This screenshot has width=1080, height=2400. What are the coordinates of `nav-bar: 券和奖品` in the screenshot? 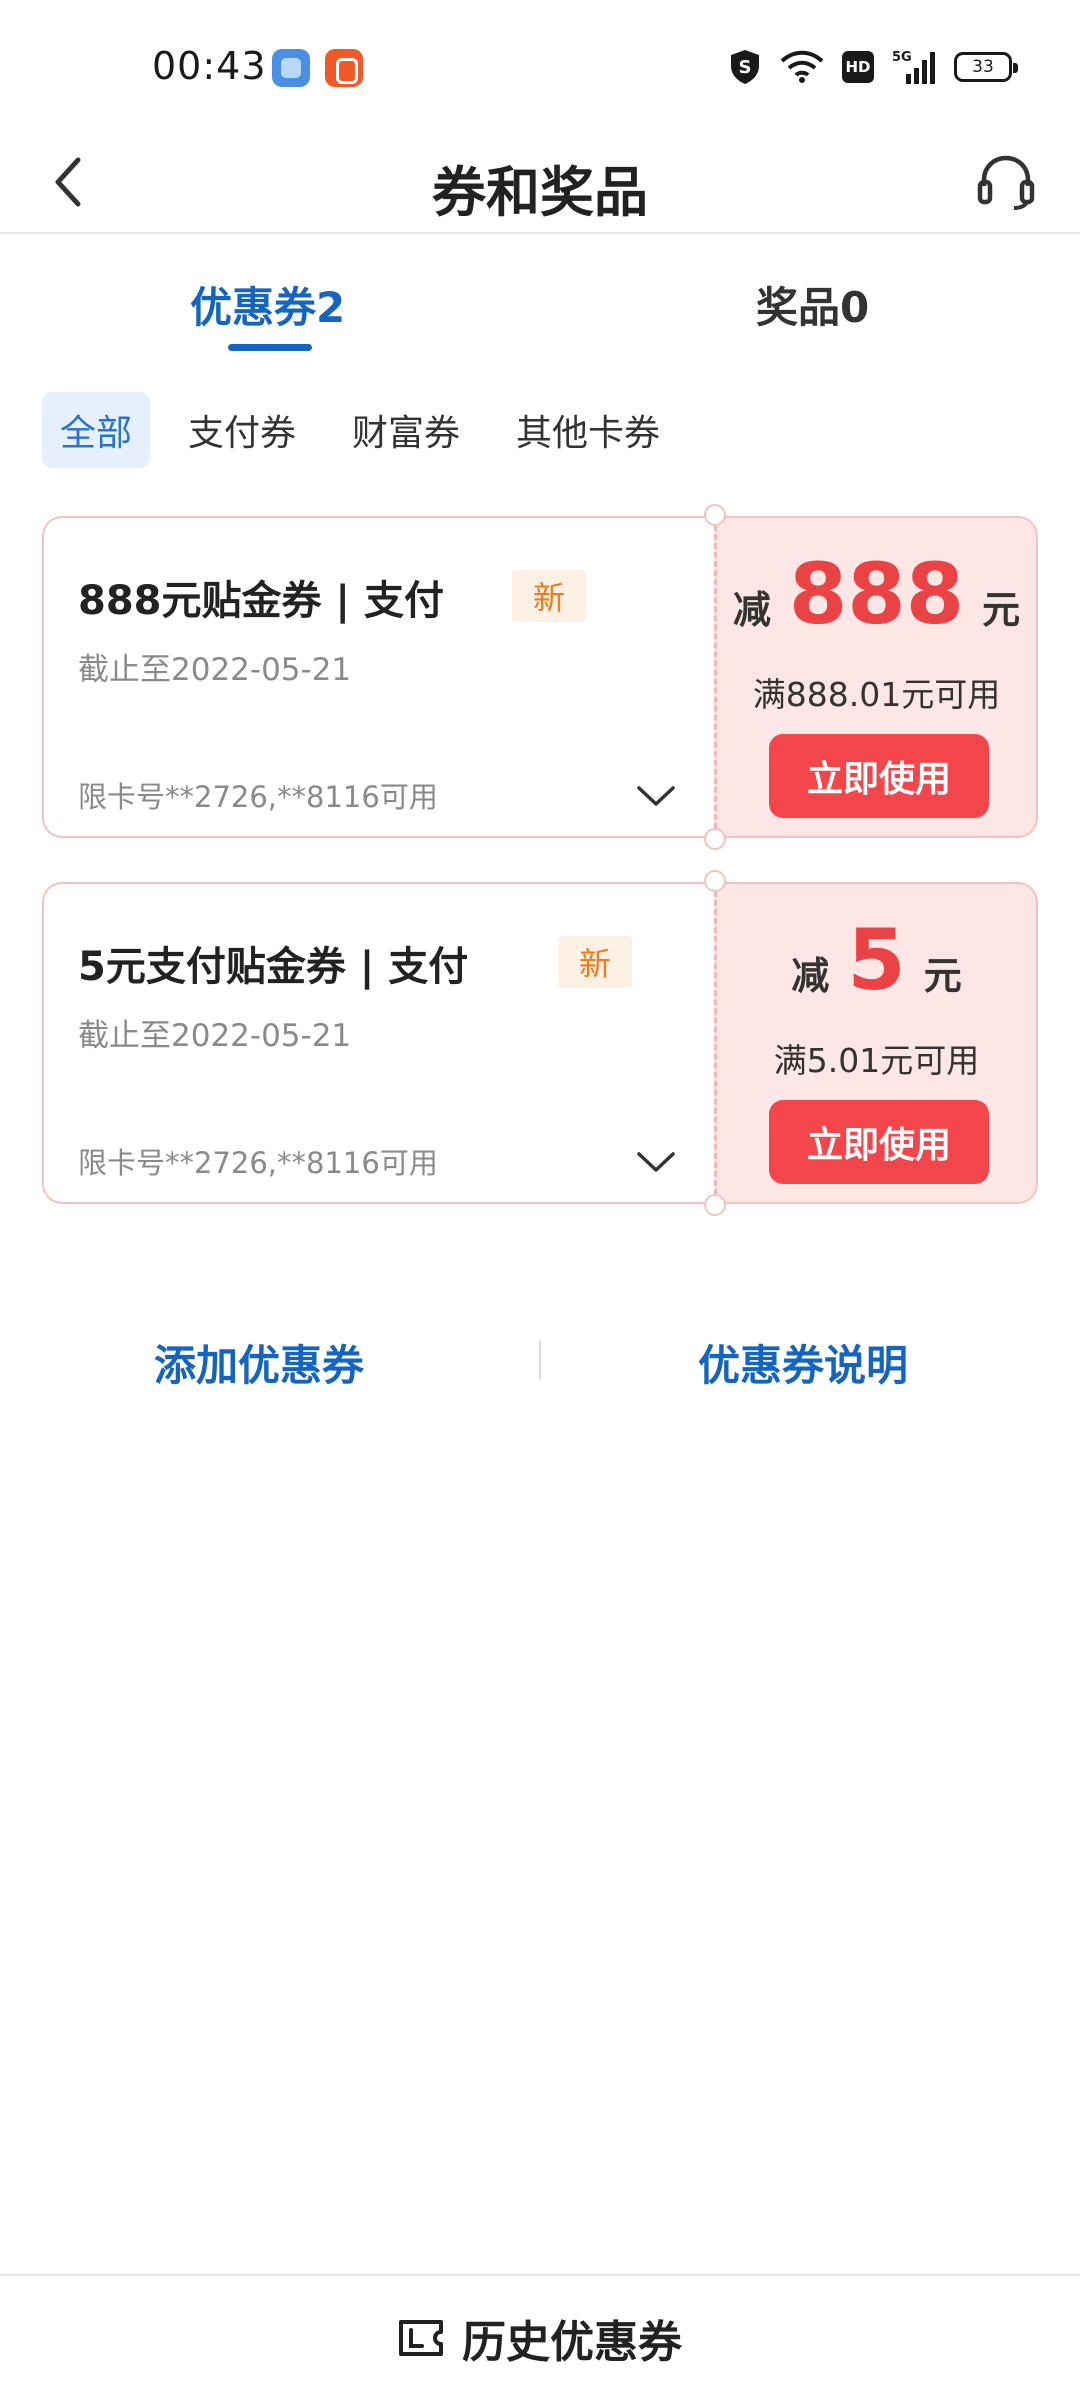 It's located at (540, 182).